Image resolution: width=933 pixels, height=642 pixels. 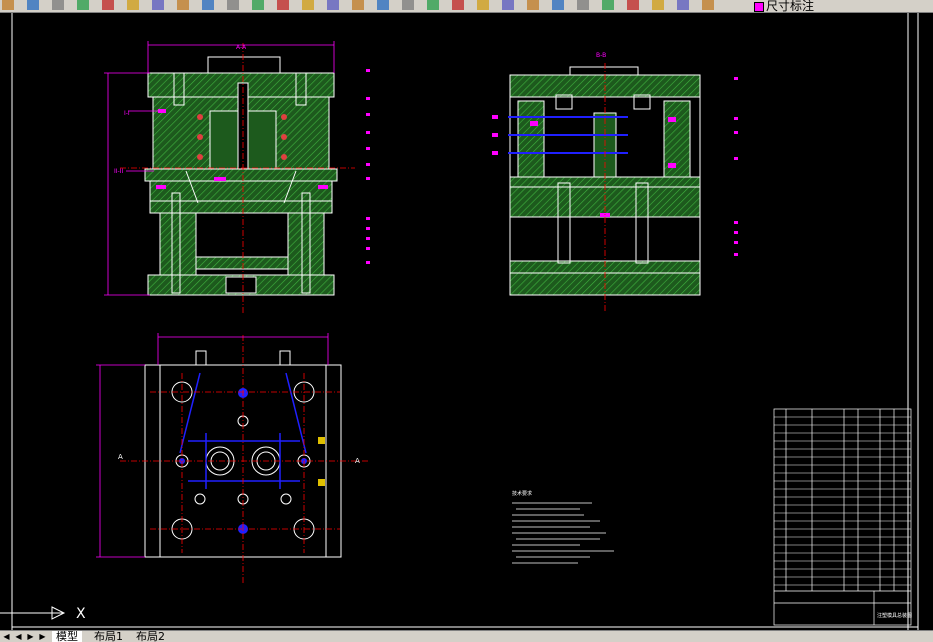 What do you see at coordinates (683, 5) in the screenshot?
I see `layer-lock-icon` at bounding box center [683, 5].